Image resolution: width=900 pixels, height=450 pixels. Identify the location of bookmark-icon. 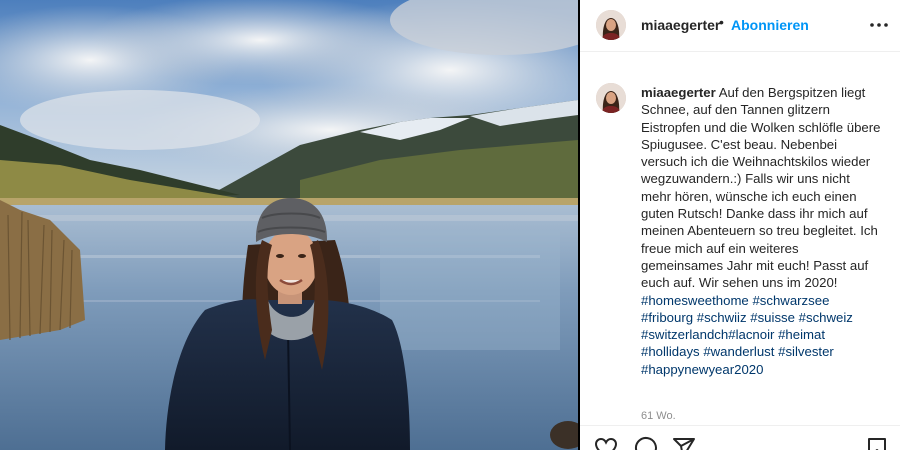
(877, 443).